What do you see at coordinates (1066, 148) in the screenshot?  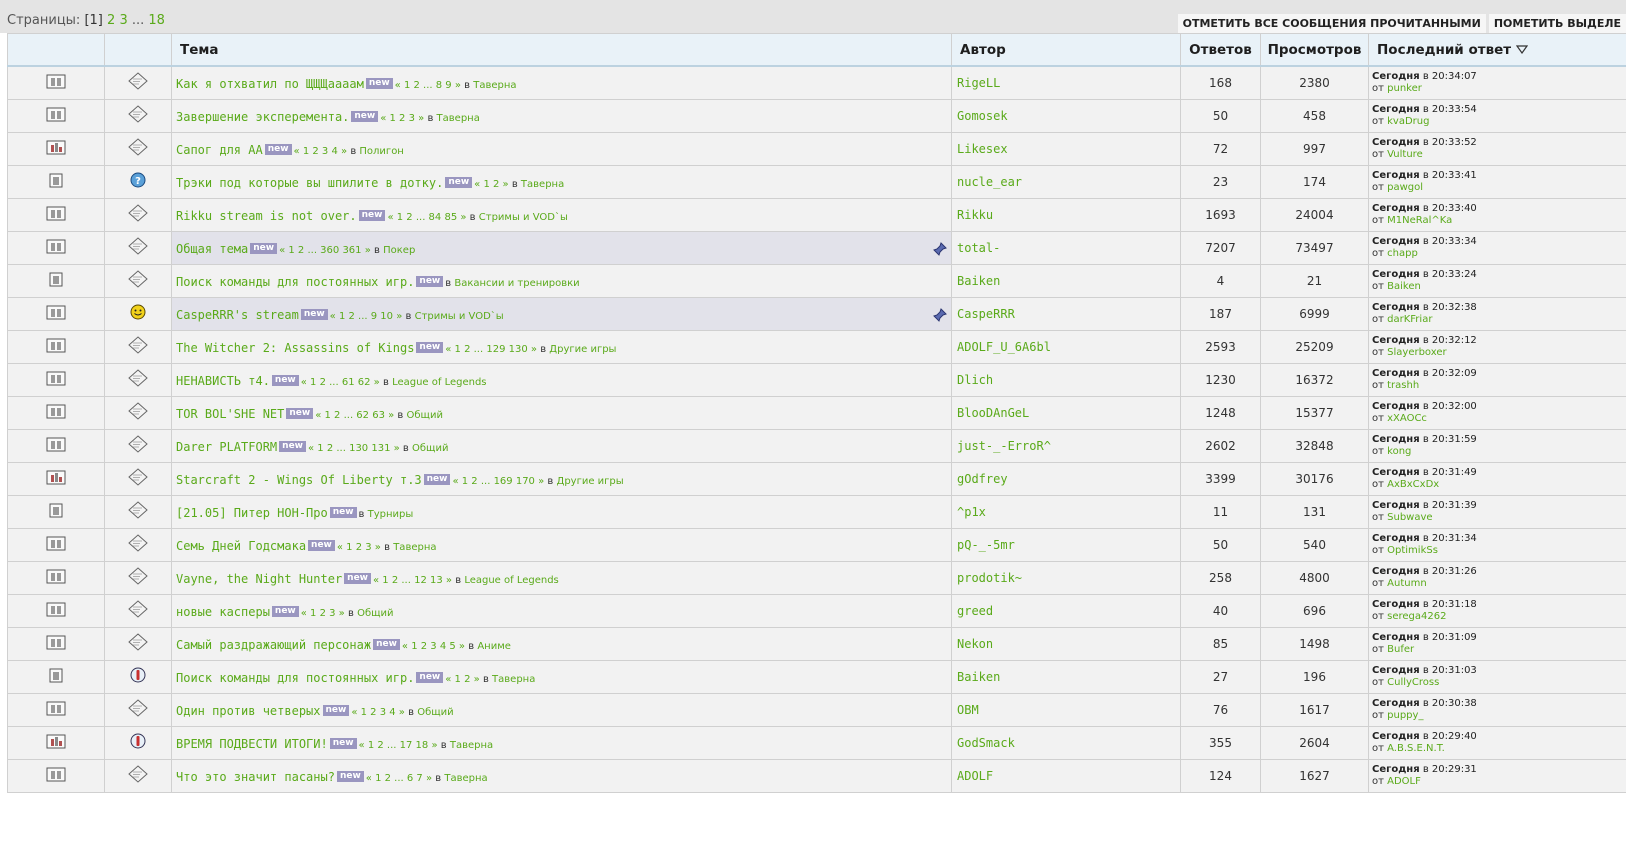 I see `author-link: Likesex` at bounding box center [1066, 148].